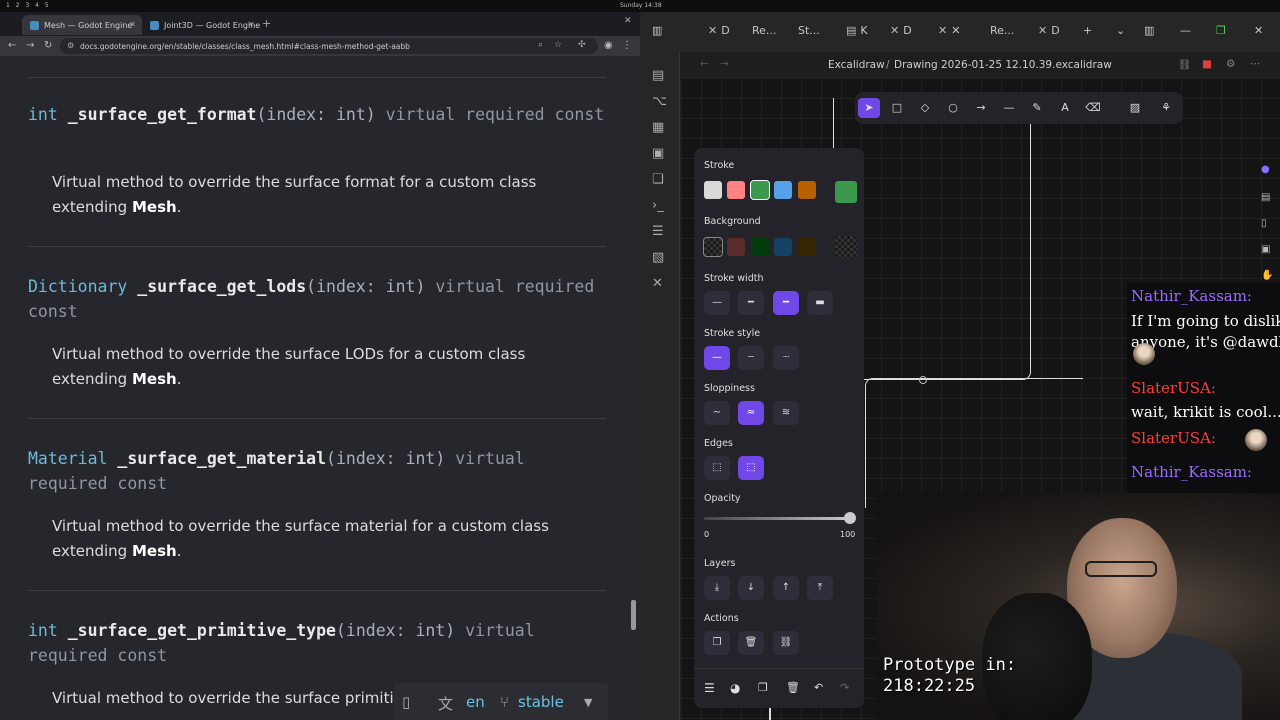  Describe the element at coordinates (1264, 223) in the screenshot. I see `book-icon: ▯` at that location.